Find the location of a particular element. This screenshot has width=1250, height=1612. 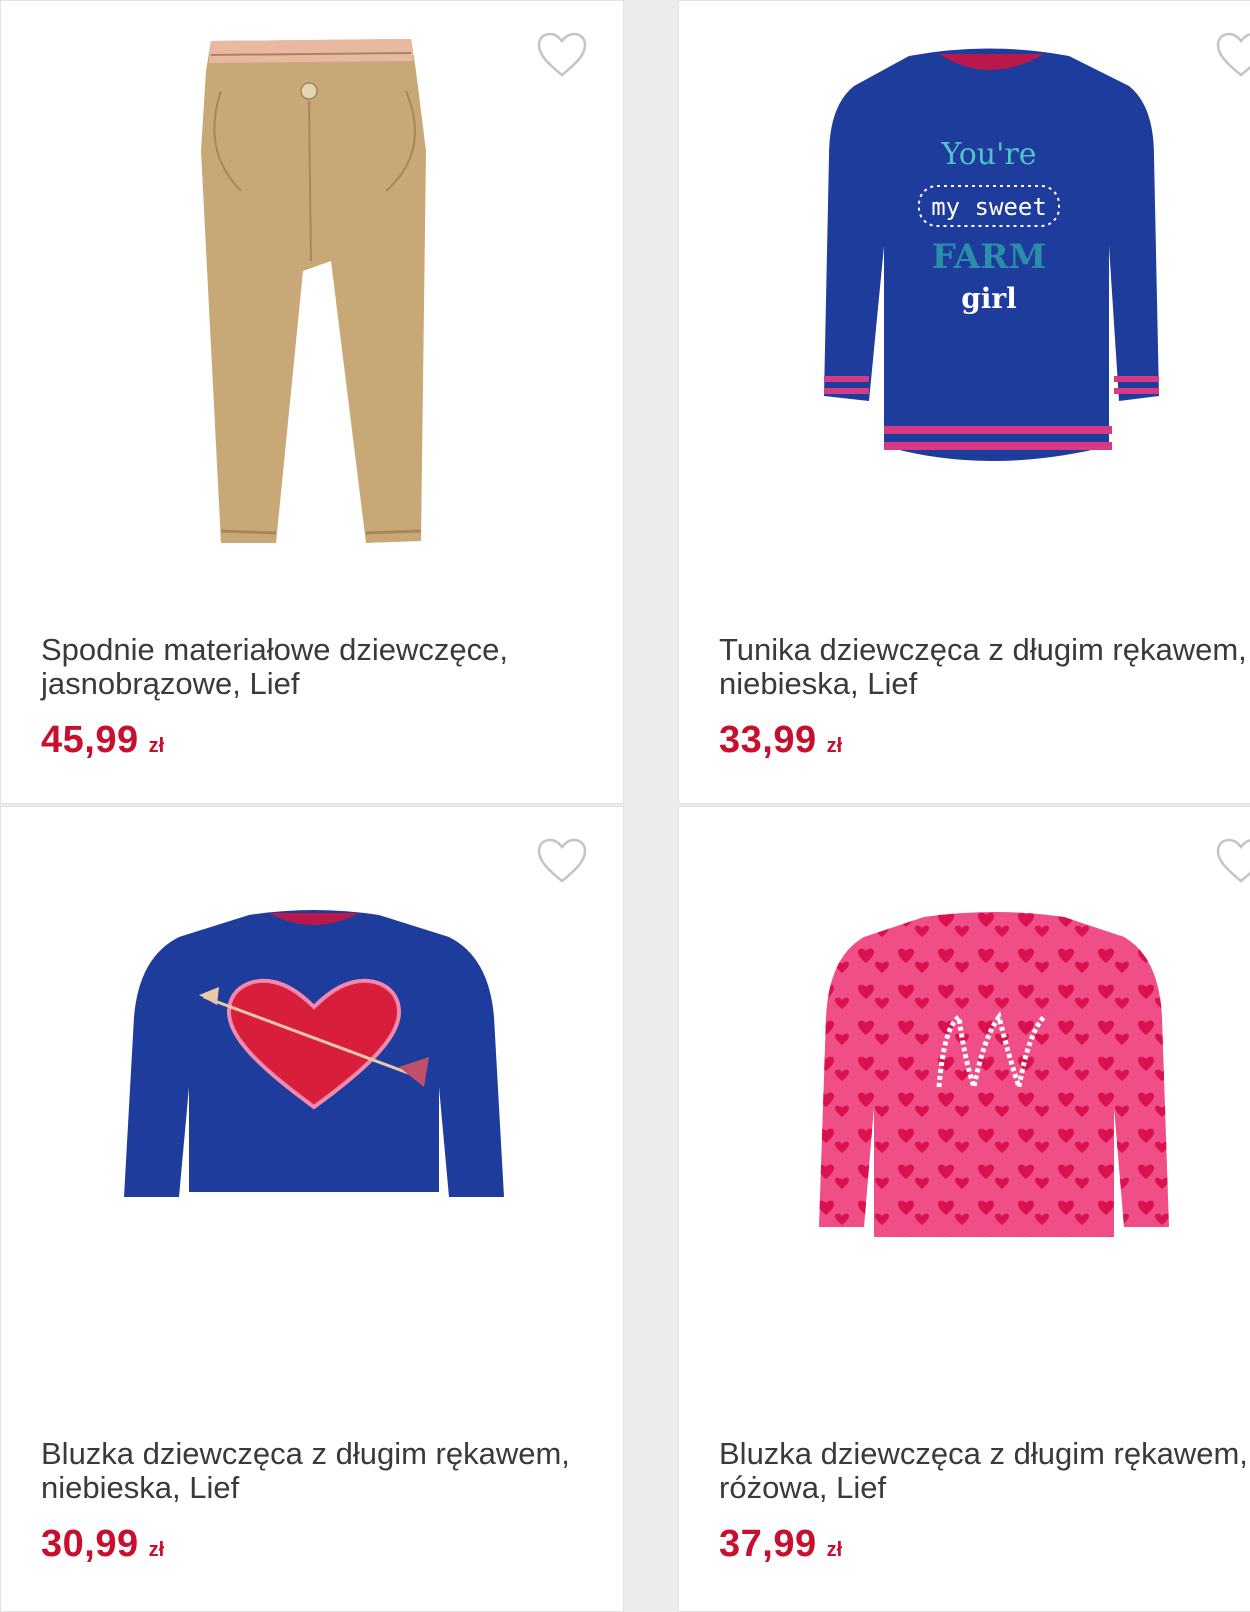

product-image-beige-pants is located at coordinates (316, 301).